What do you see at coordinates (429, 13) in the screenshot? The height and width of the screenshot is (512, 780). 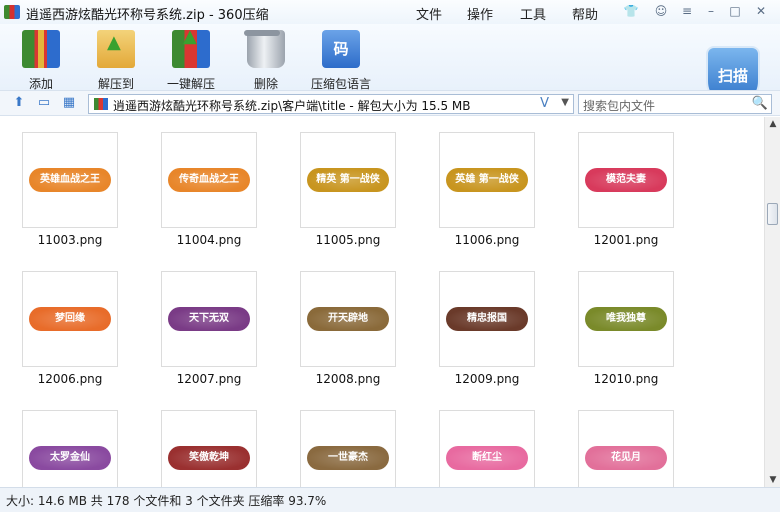 I see `menu-file: 文件` at bounding box center [429, 13].